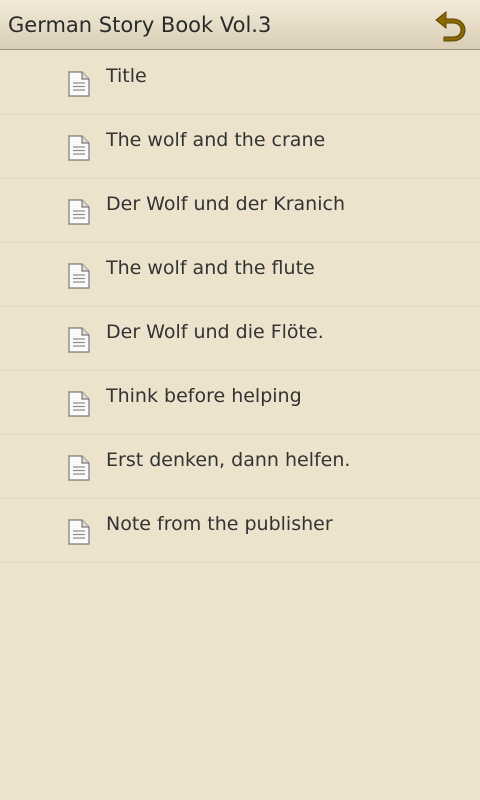  I want to click on back-arrow-icon, so click(450, 26).